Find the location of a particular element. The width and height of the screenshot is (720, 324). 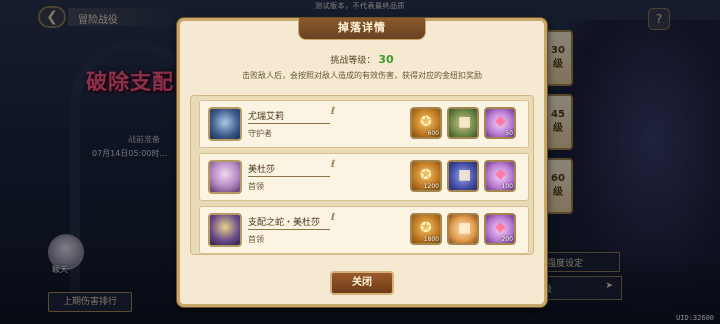

gold-button-icon: 1200 is located at coordinates (426, 176).